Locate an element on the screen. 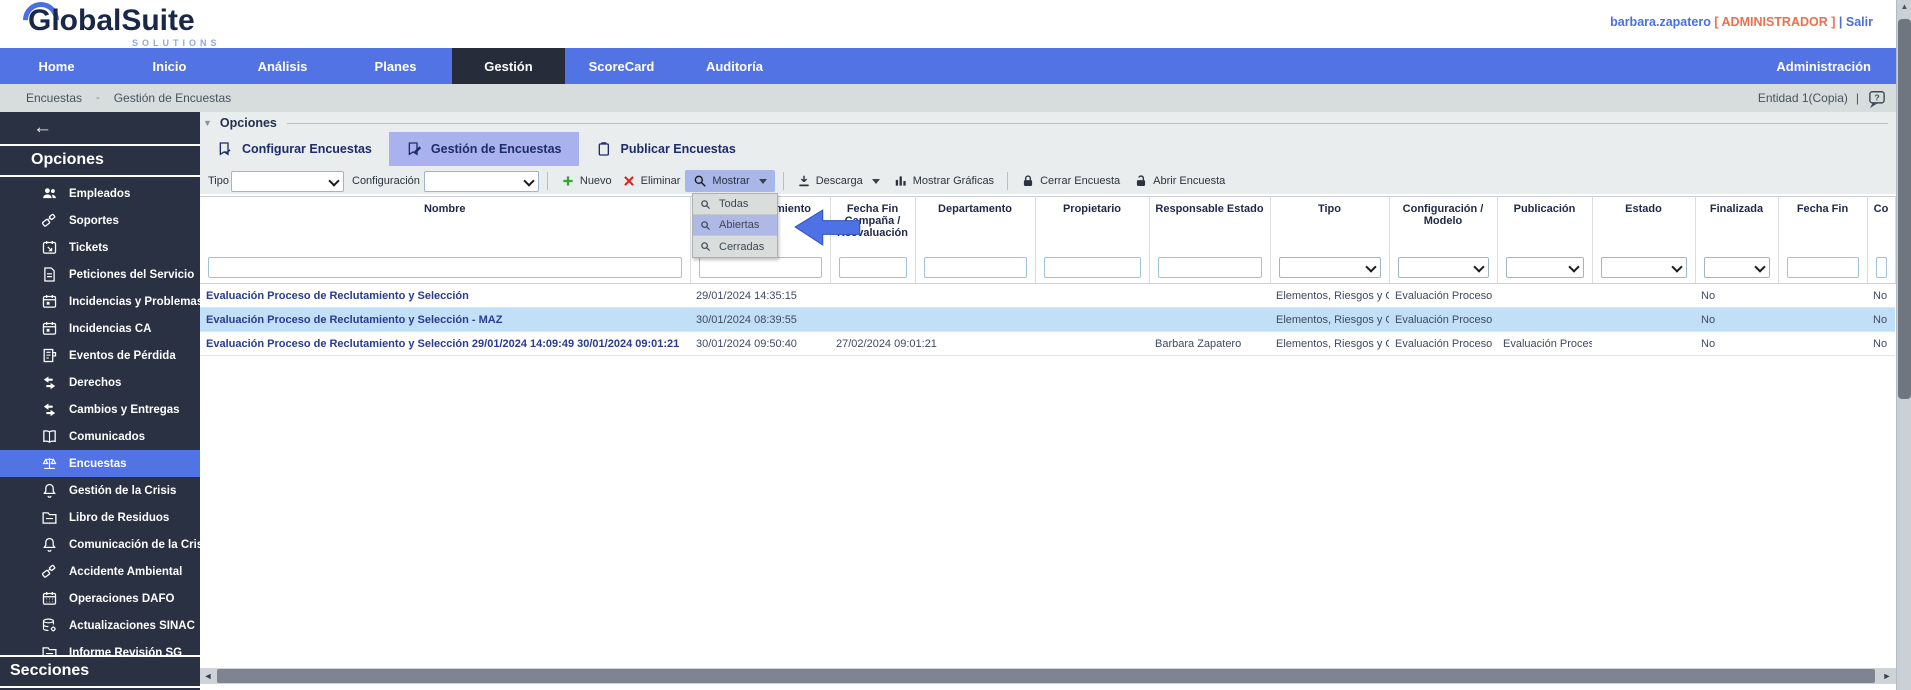 This screenshot has height=690, width=1911. scroll-left-button: ◄ is located at coordinates (208, 676).